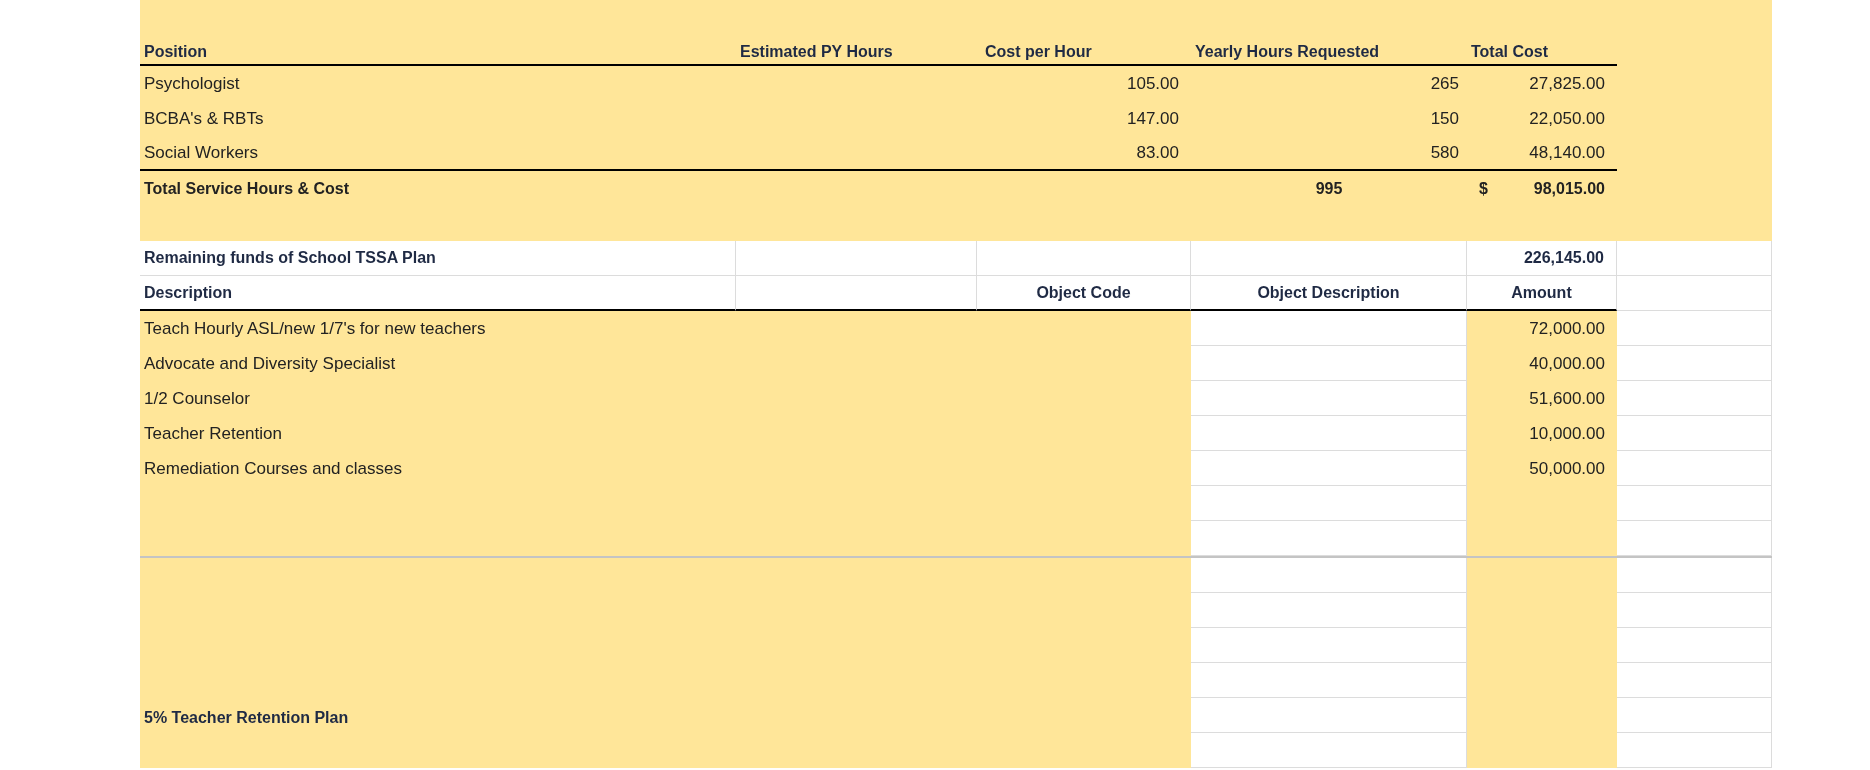  Describe the element at coordinates (1563, 258) in the screenshot. I see `table-cell-text: 226,145.00` at that location.